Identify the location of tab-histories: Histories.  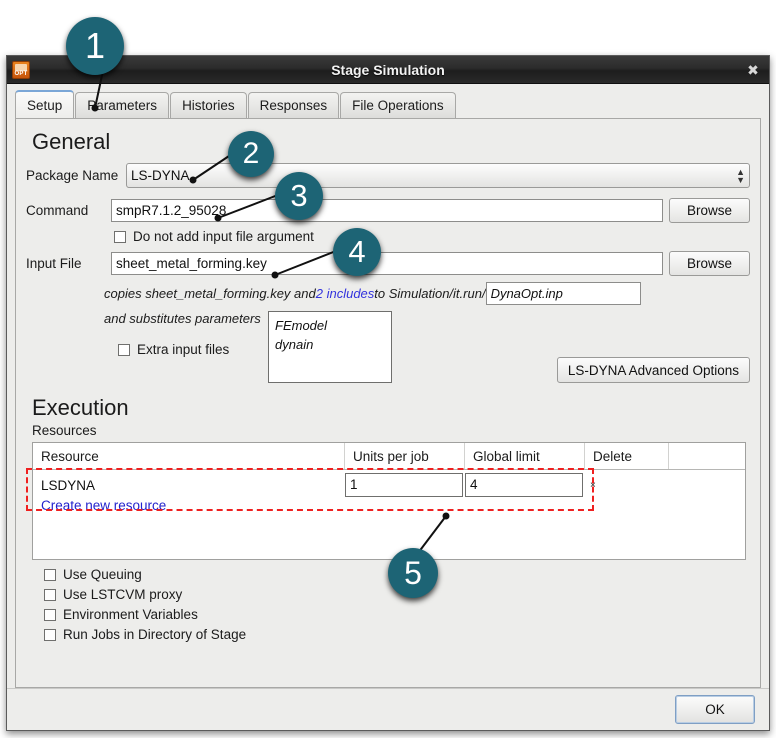
(208, 105).